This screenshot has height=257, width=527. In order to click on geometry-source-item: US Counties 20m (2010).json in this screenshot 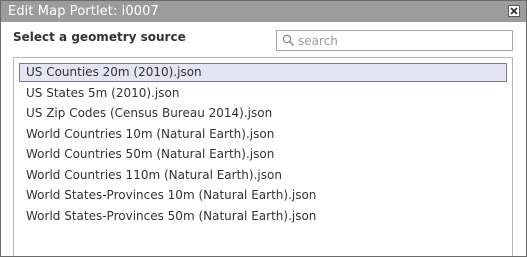, I will do `click(263, 72)`.